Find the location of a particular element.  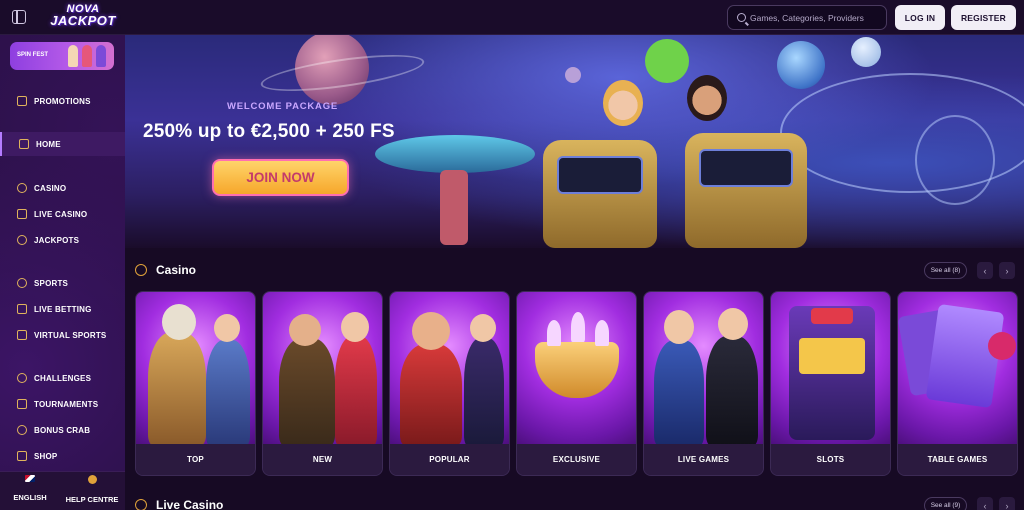

sidebar-item-label: CHALLENGES is located at coordinates (63, 378).